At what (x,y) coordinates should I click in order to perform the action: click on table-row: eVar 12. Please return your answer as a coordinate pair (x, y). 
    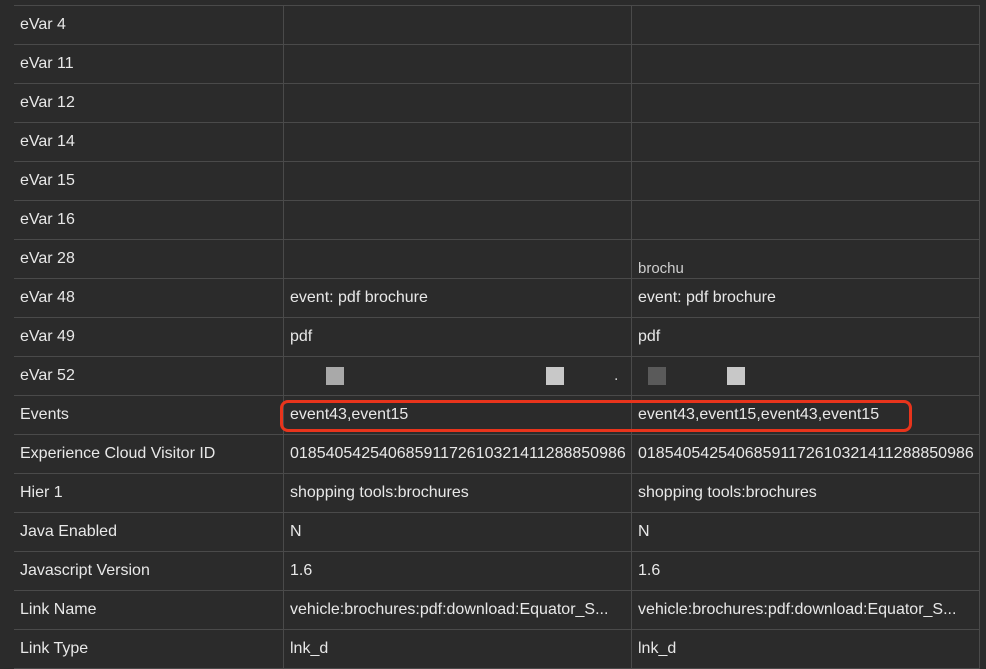
    Looking at the image, I should click on (497, 103).